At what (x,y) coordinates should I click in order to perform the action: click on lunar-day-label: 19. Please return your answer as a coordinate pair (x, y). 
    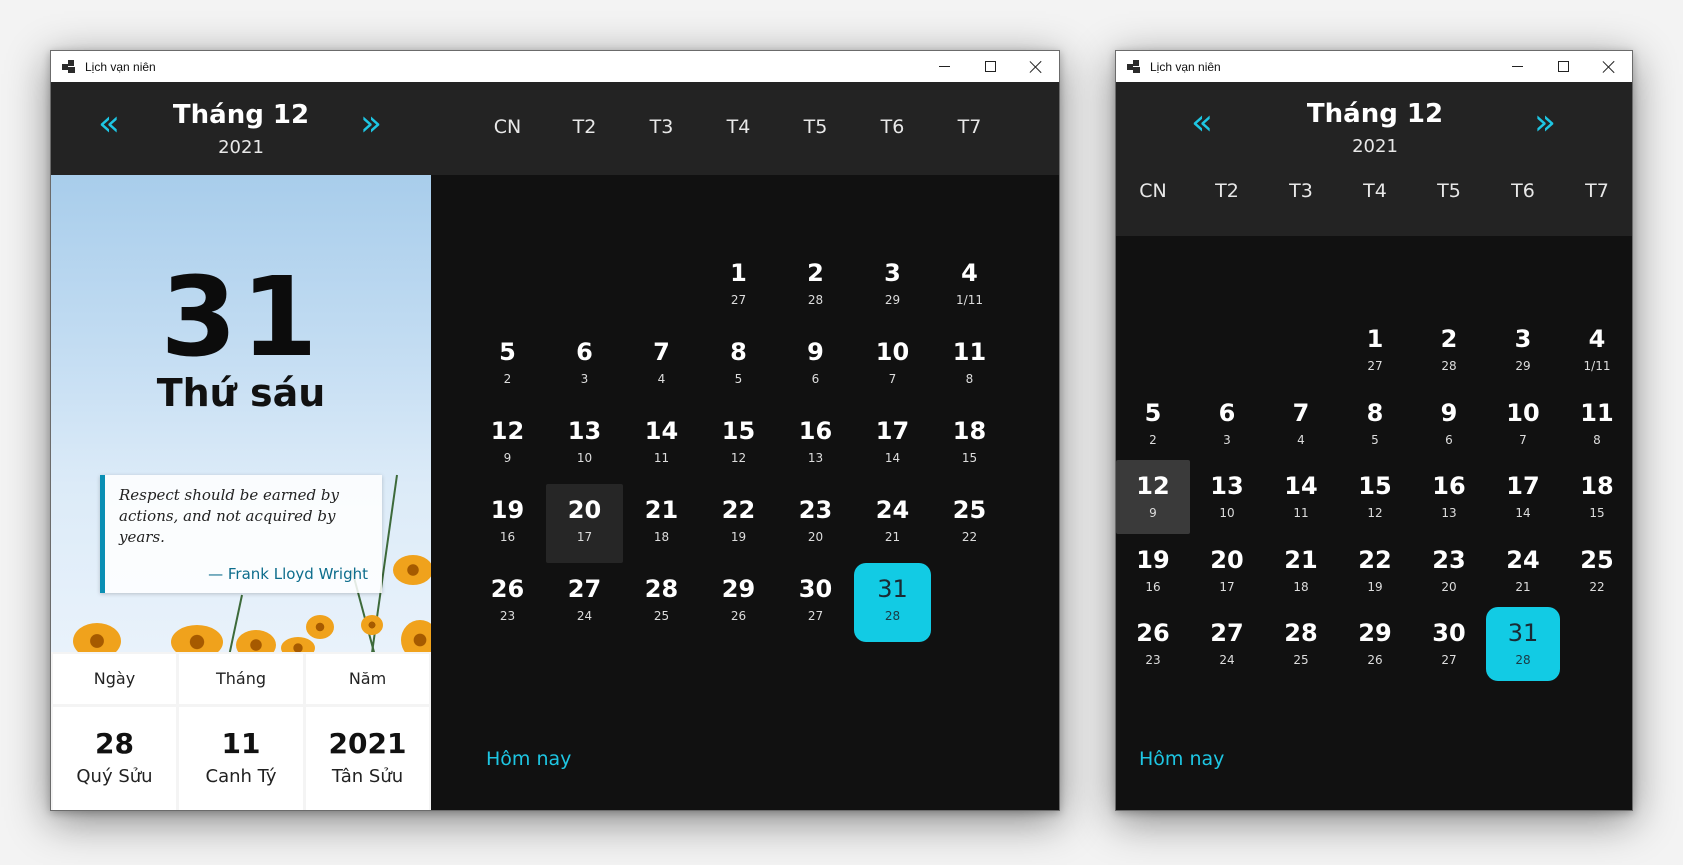
    Looking at the image, I should click on (1375, 586).